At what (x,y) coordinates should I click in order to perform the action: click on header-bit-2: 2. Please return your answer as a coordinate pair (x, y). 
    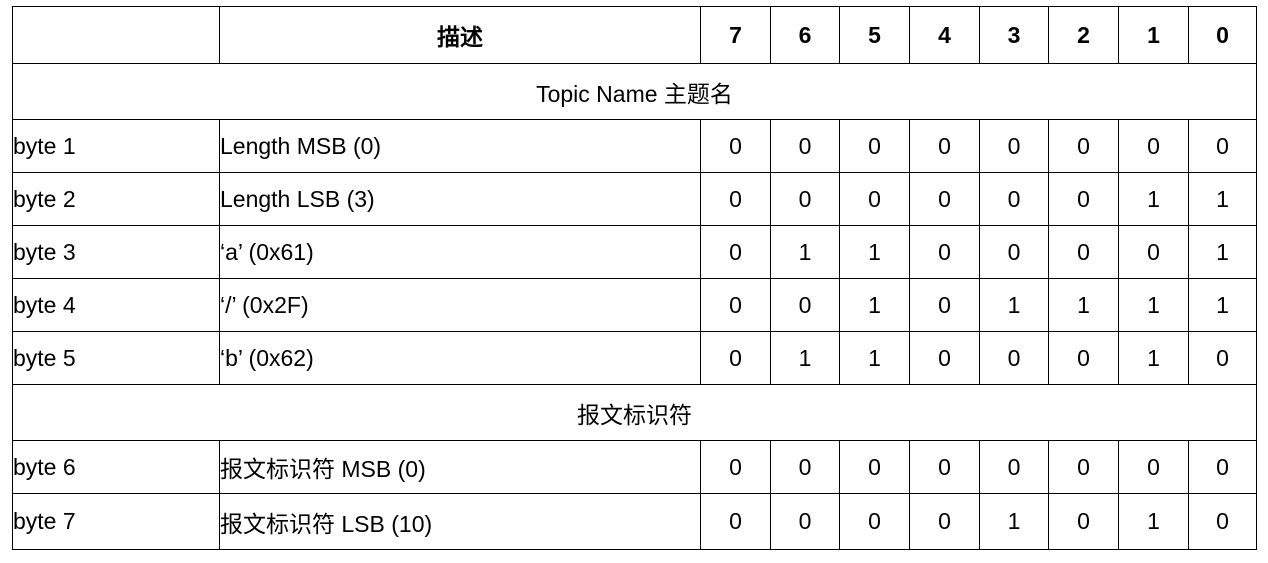
    Looking at the image, I should click on (1083, 35).